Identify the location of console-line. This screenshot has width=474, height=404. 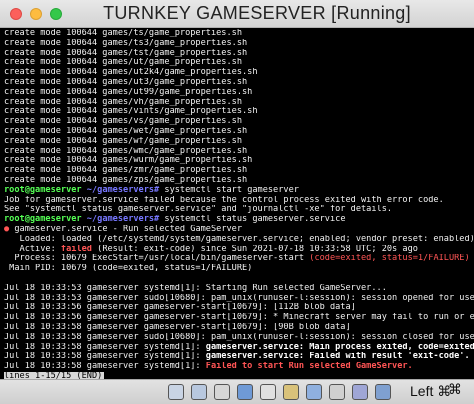
(239, 279).